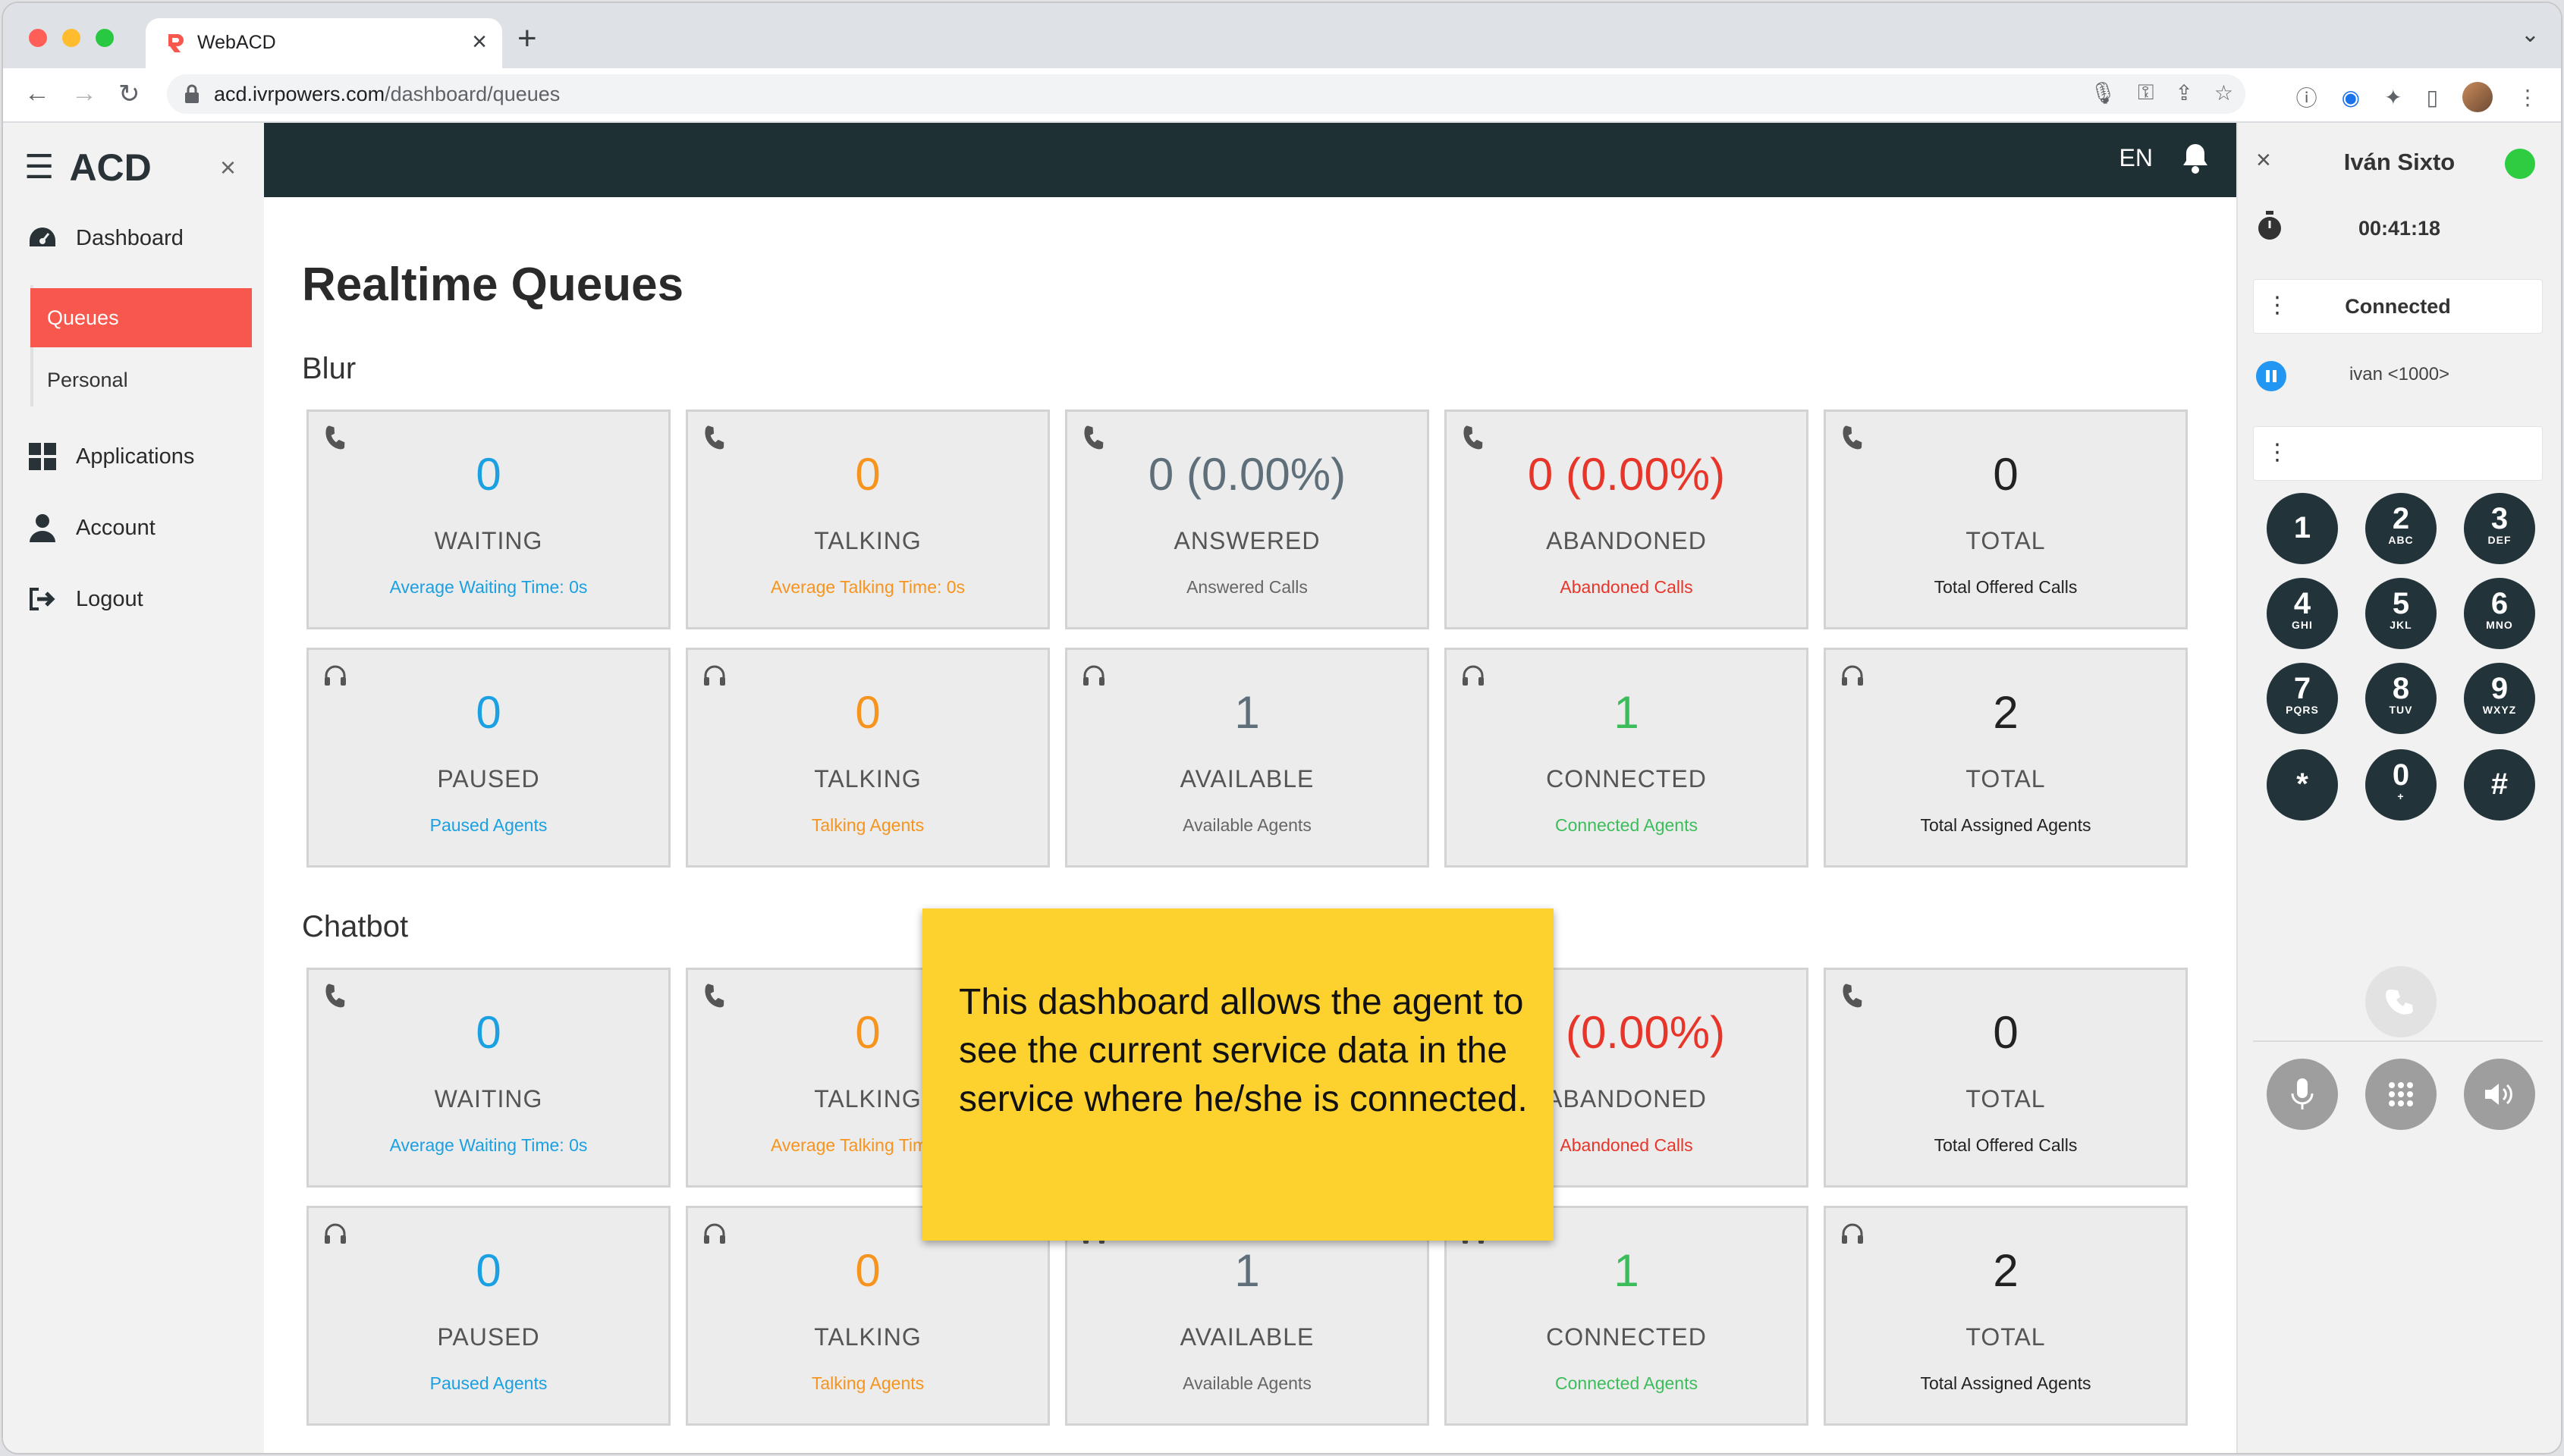 The image size is (2564, 1456). Describe the element at coordinates (2302, 785) in the screenshot. I see `dial-key-star: *` at that location.